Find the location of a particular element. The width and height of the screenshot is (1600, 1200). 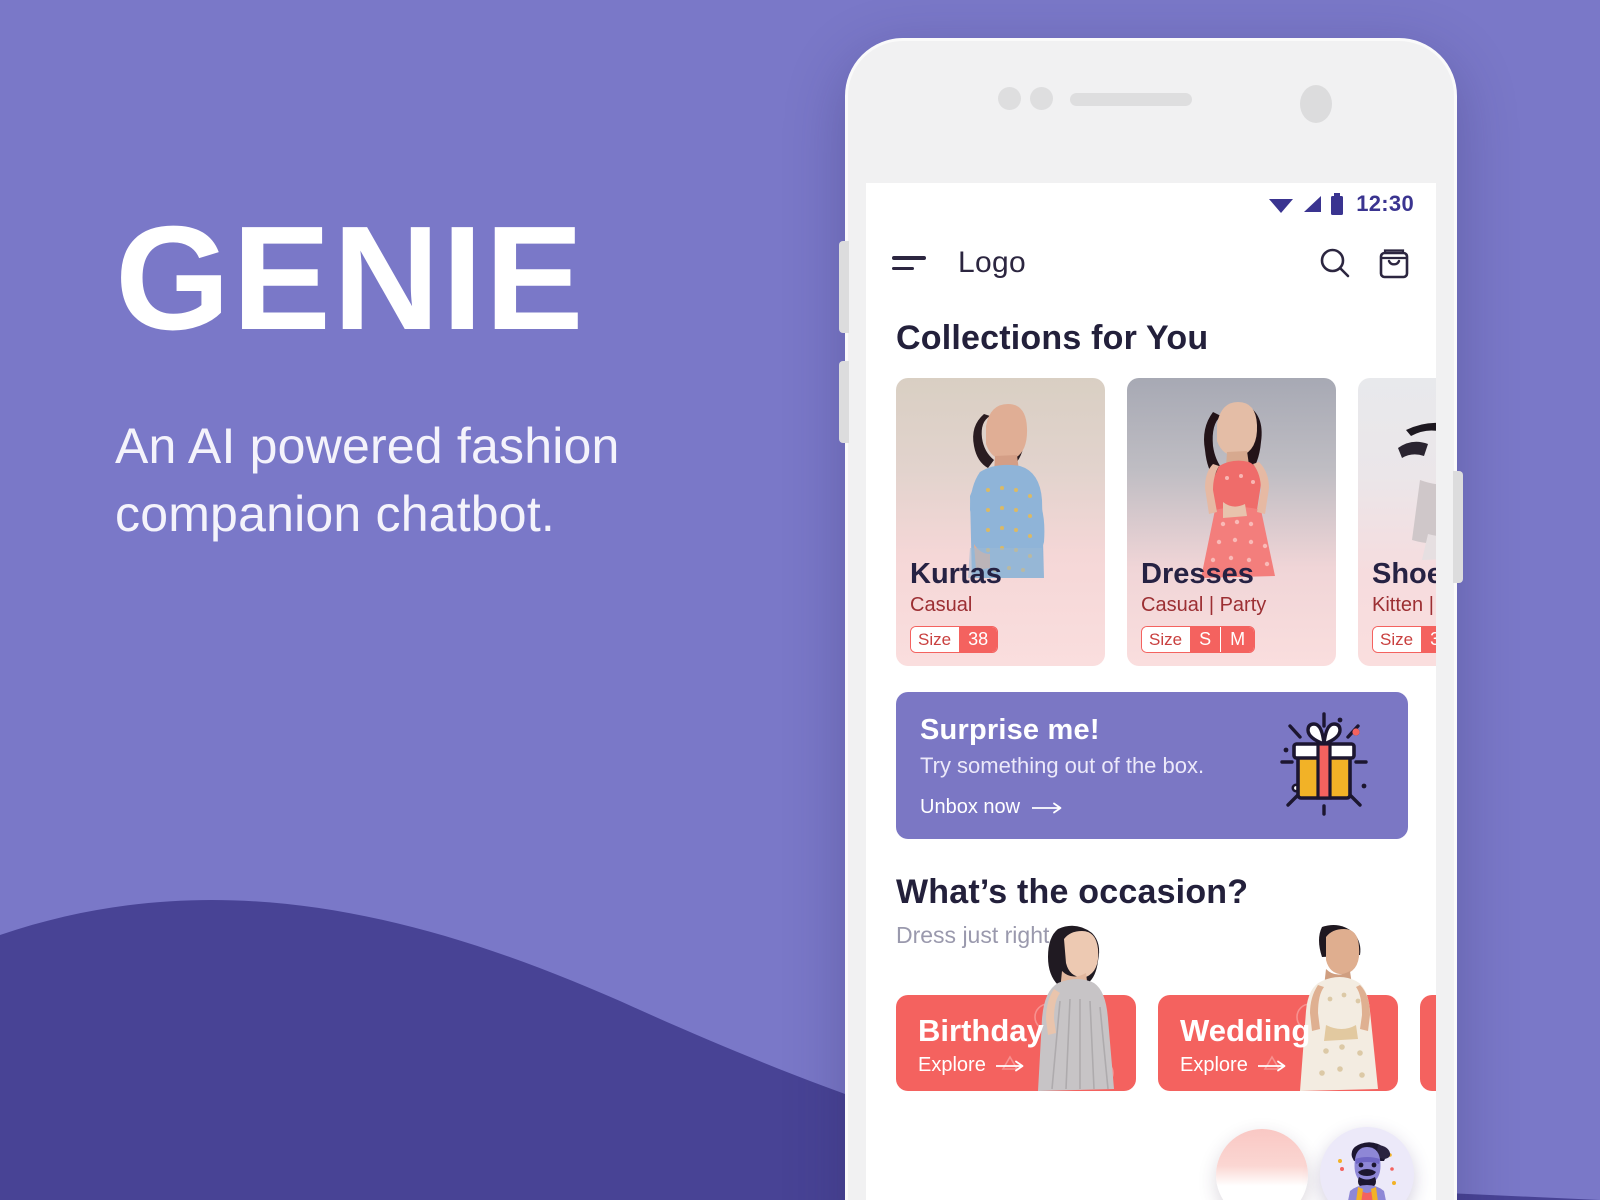

unbox-now-link: Unbox now is located at coordinates (992, 807).